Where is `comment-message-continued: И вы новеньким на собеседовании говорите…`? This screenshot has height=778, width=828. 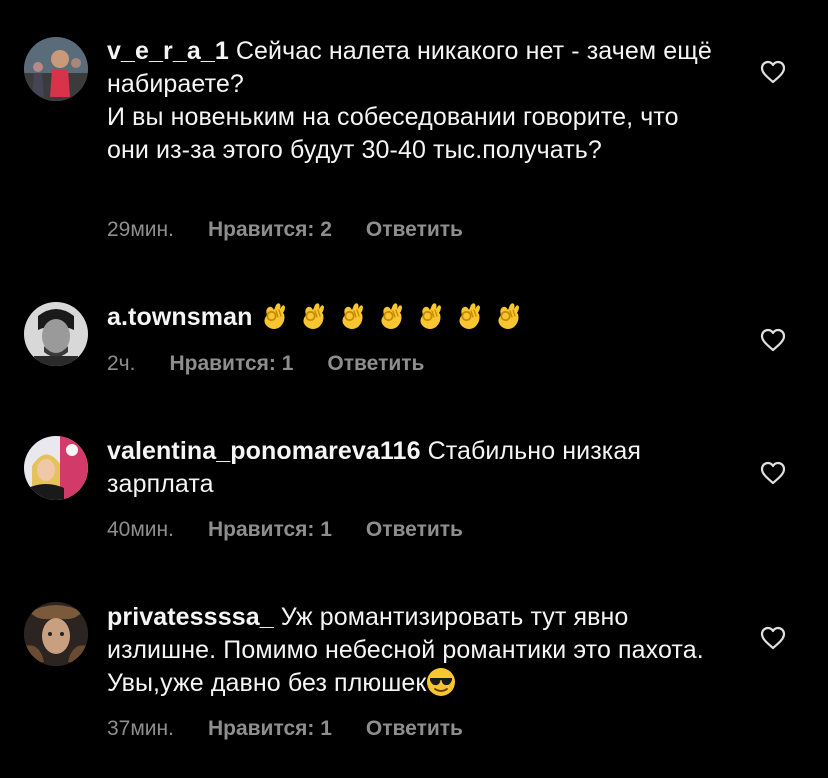 comment-message-continued: И вы новеньким на собеседовании говорите… is located at coordinates (393, 133).